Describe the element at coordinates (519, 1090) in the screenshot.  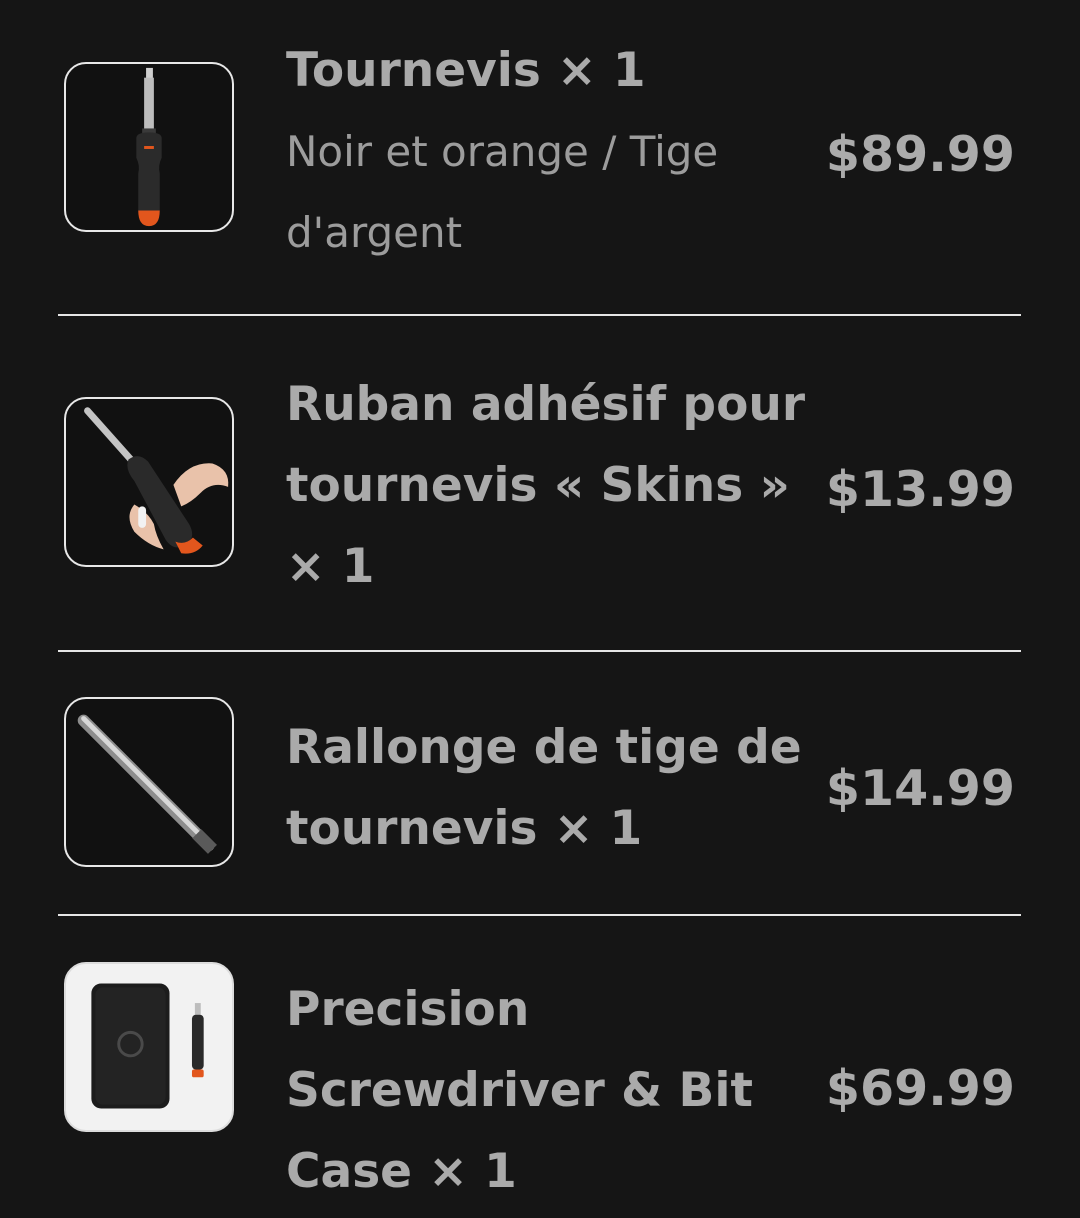
I see `item-title: Precision Screwdriver & Bit Case × 1` at that location.